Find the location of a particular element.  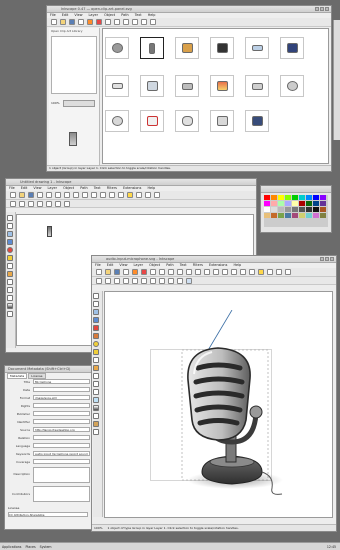

menu-item-object: Object is located at coordinates (68, 188).